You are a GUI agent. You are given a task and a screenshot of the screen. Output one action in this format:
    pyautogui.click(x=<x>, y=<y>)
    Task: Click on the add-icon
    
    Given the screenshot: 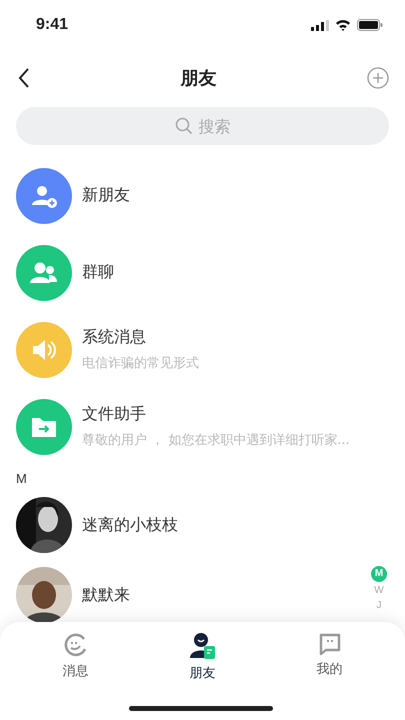 What is the action you would take?
    pyautogui.click(x=378, y=77)
    